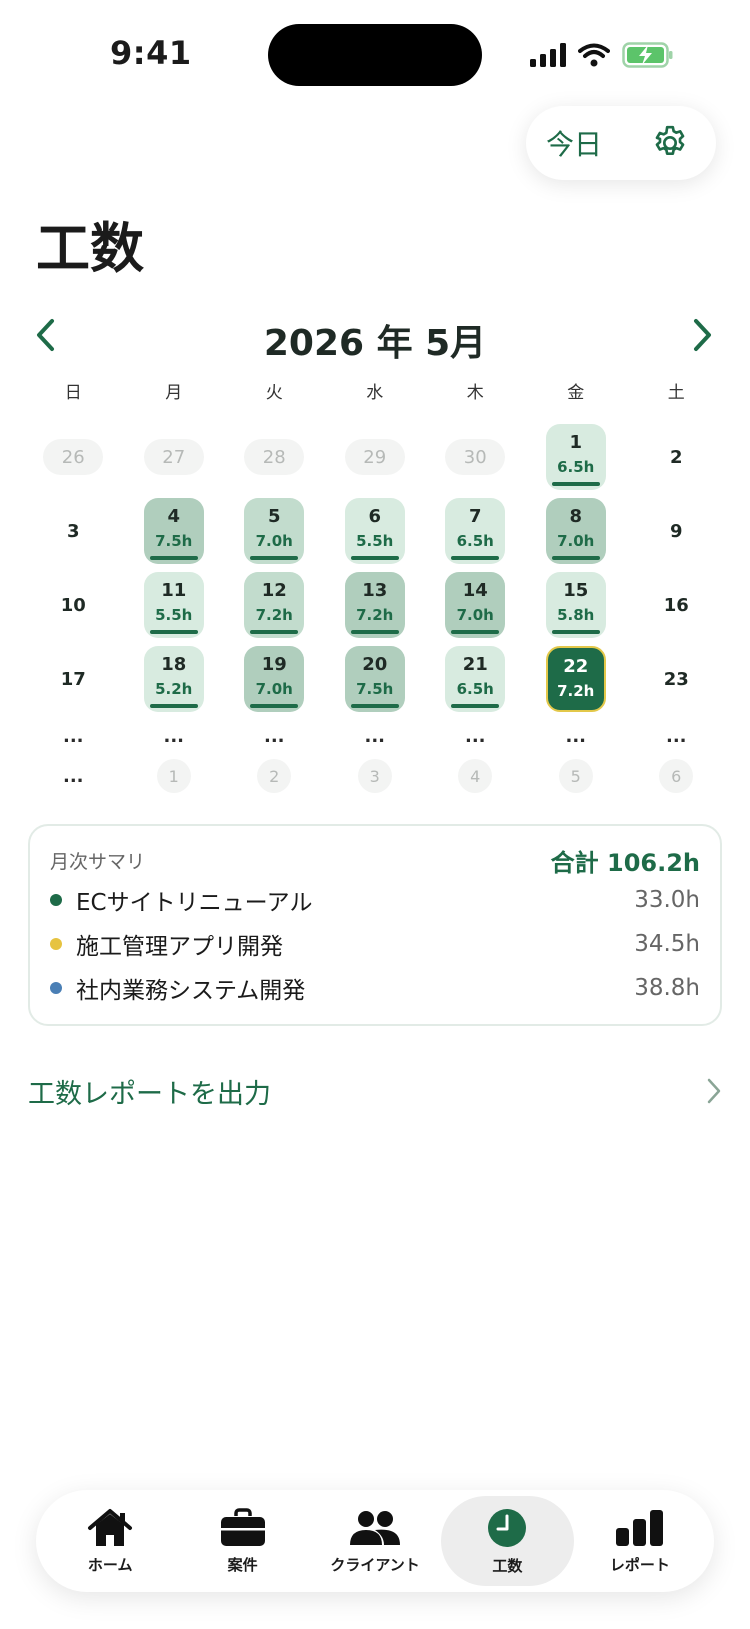 This screenshot has width=750, height=1629. Describe the element at coordinates (676, 393) in the screenshot. I see `weekday-sat: 土` at that location.